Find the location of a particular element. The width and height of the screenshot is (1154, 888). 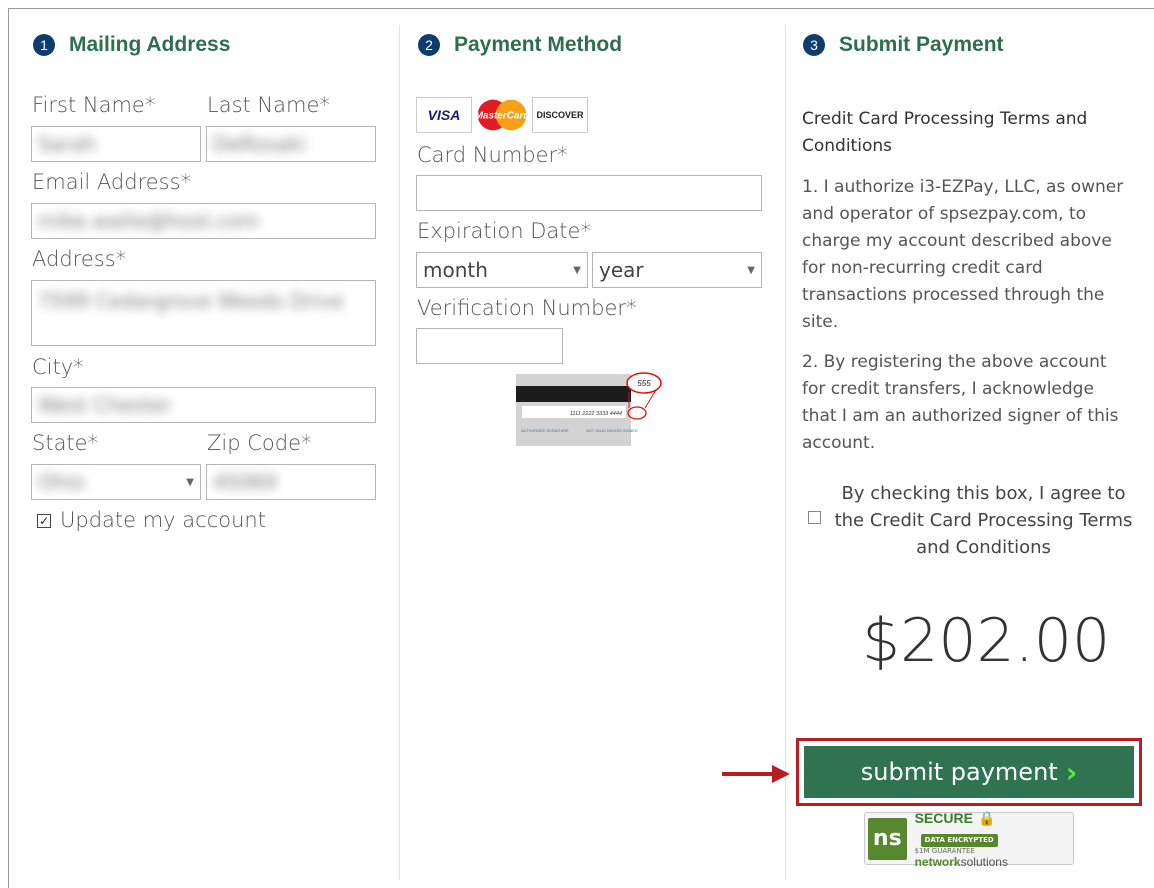

badge-brand-bold: network is located at coordinates (937, 862).